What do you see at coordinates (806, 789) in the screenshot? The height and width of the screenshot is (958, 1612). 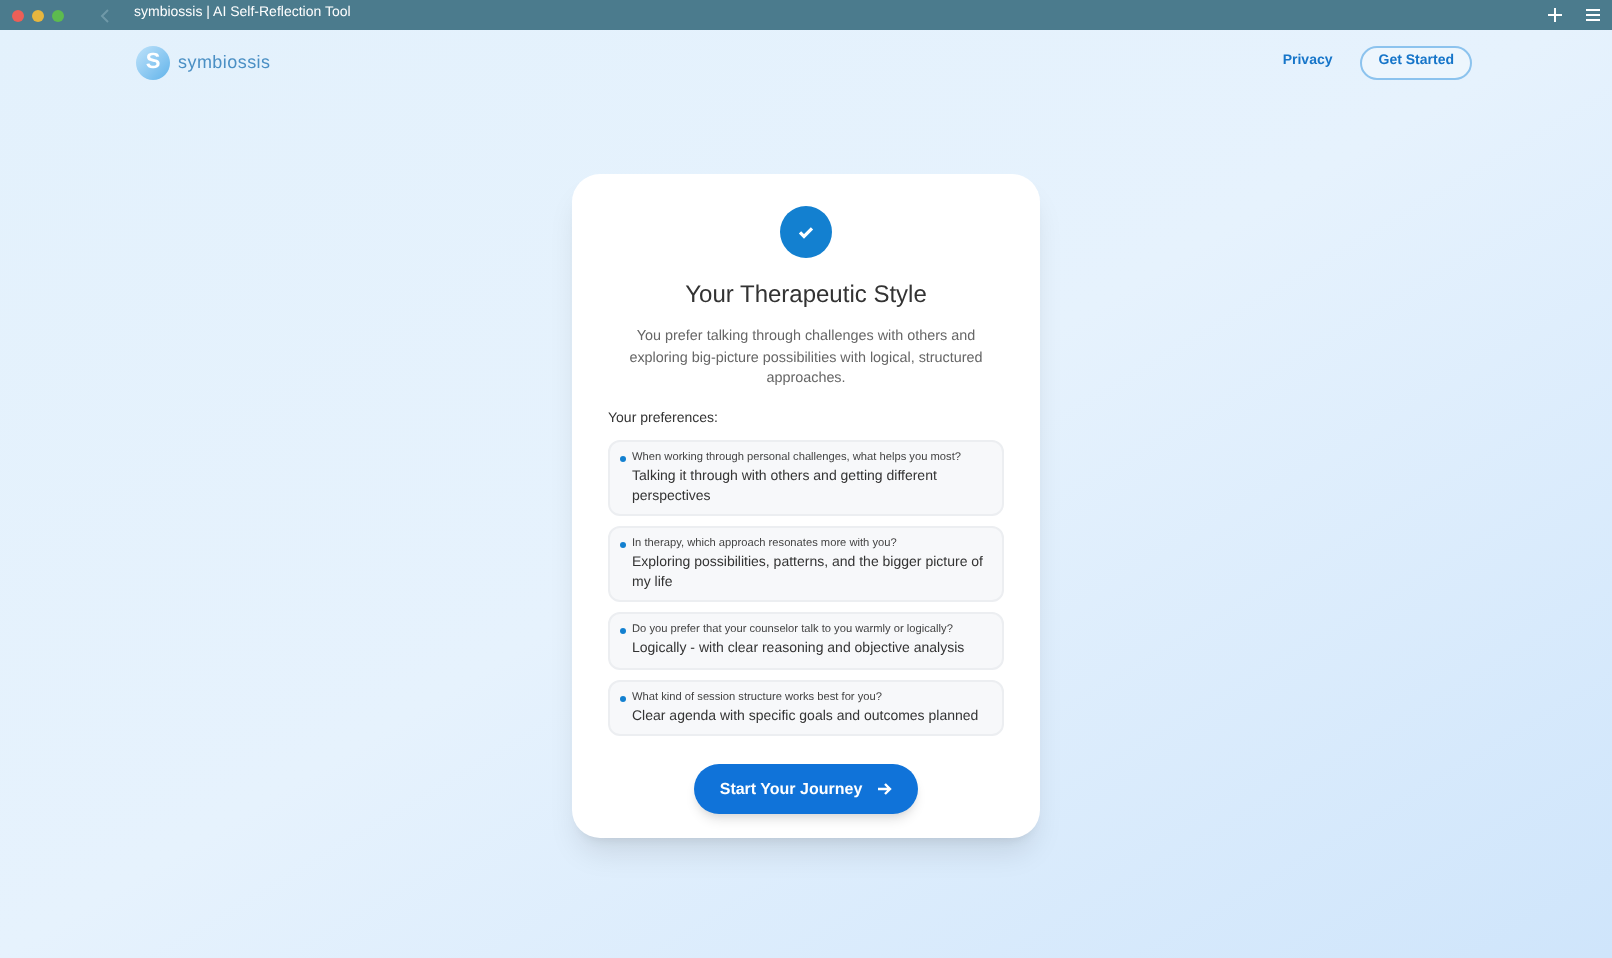 I see `start-journey-button: Start Your Journey` at bounding box center [806, 789].